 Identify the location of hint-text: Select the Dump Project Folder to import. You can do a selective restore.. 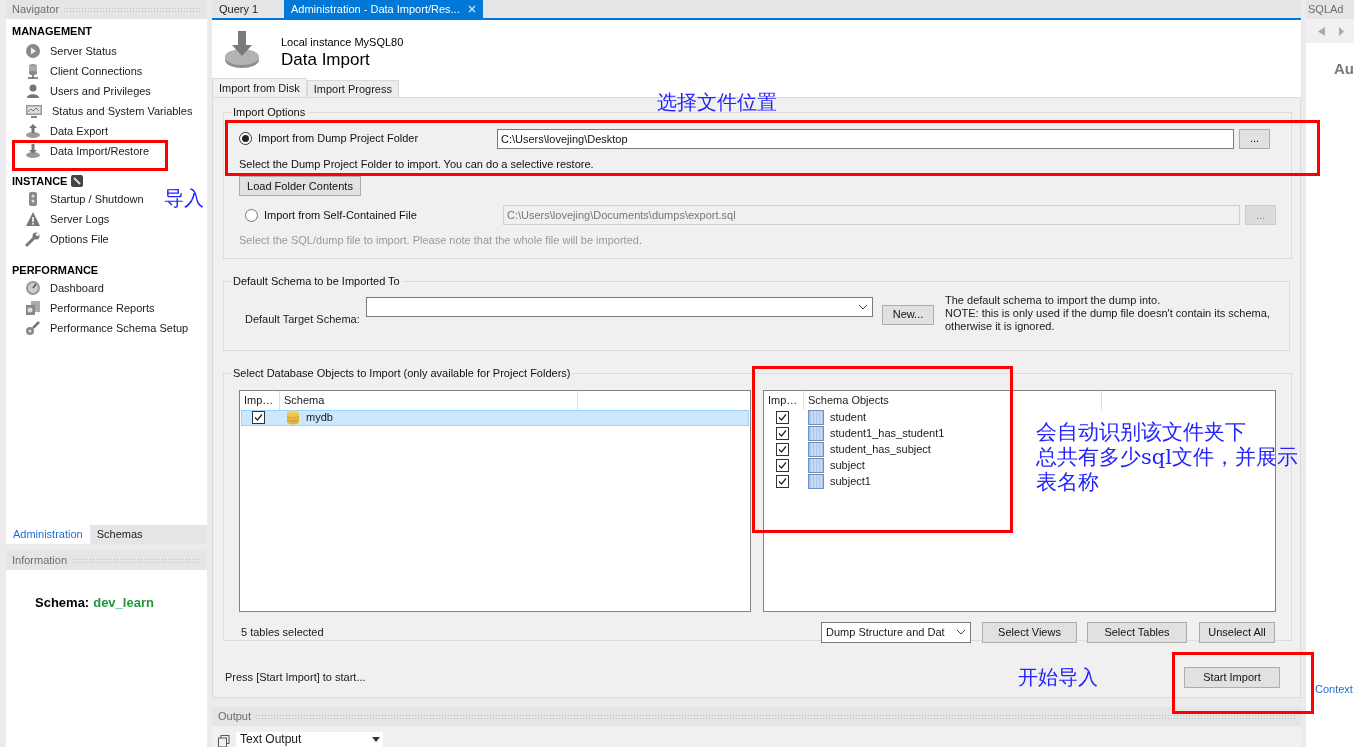
(417, 164).